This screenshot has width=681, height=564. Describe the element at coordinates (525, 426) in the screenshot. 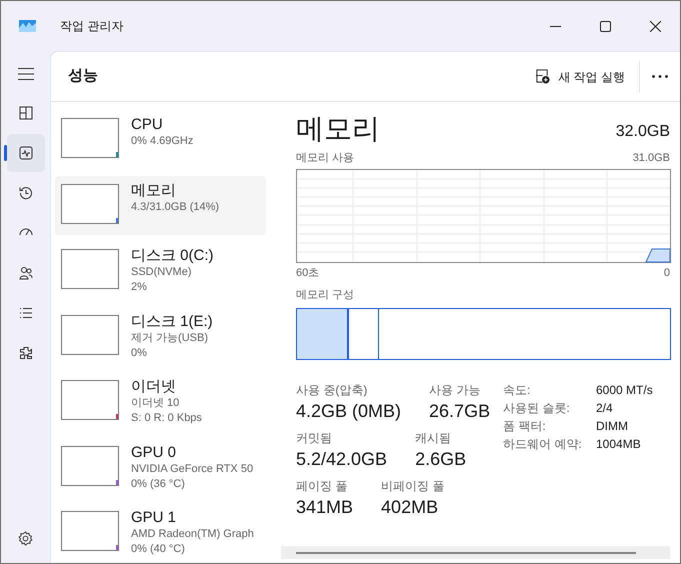

I see `spec-label: 폼 팩터:` at that location.